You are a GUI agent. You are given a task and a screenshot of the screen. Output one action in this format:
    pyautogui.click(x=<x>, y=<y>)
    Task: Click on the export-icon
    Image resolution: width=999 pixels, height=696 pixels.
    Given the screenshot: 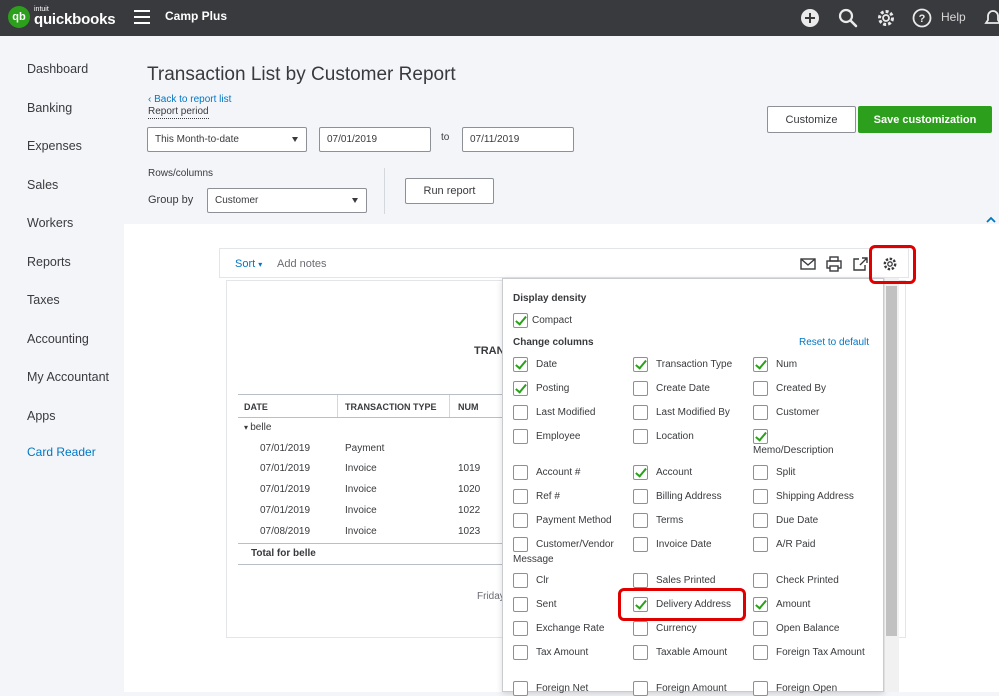 What is the action you would take?
    pyautogui.click(x=860, y=264)
    